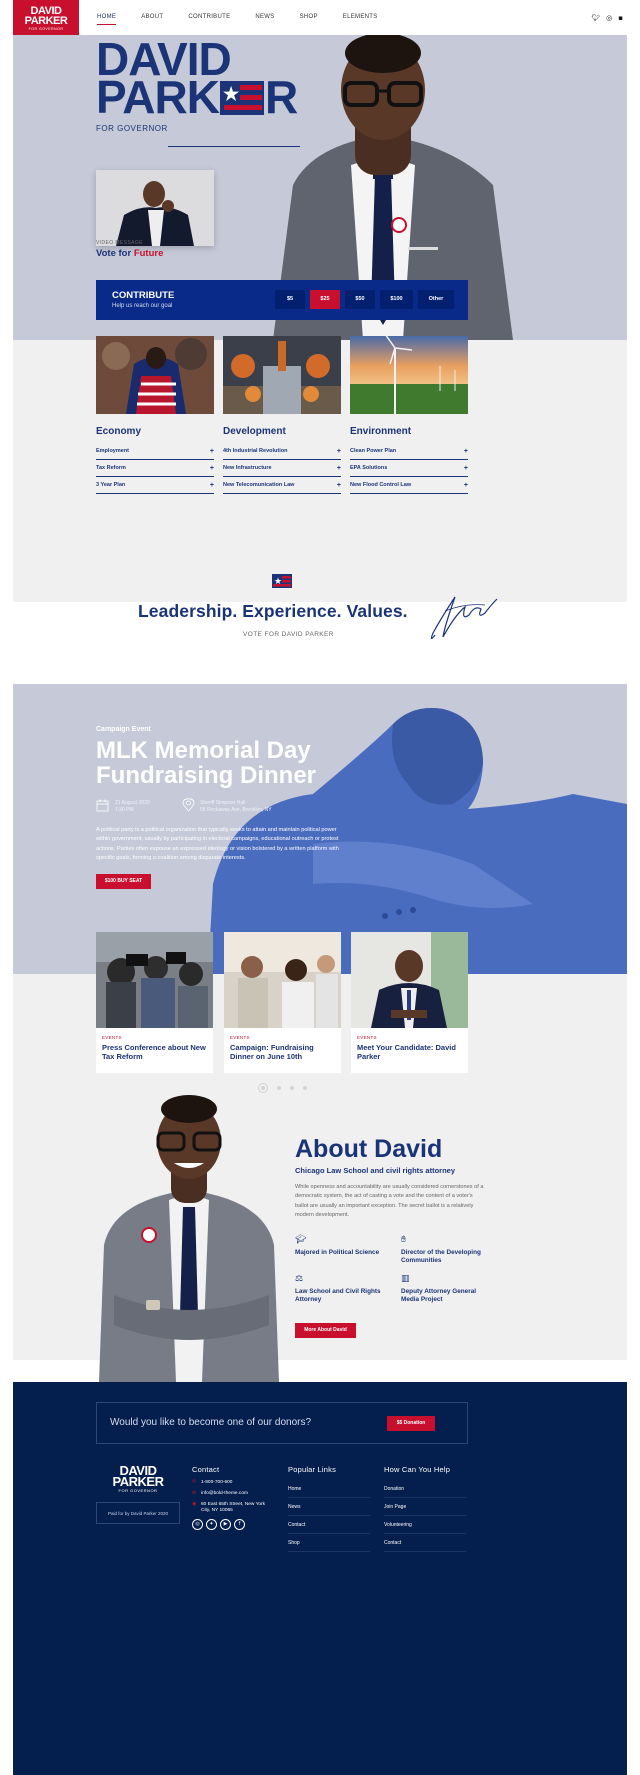 The width and height of the screenshot is (640, 1775). Describe the element at coordinates (234, 146) in the screenshot. I see `hero-divider` at that location.